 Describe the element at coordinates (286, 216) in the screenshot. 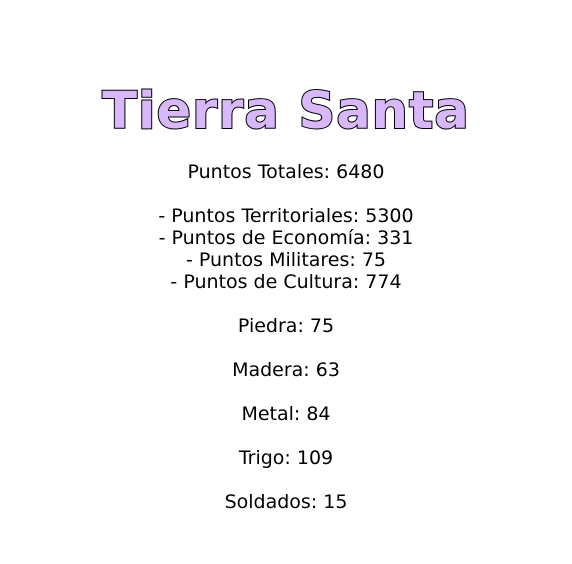

I see `territorial-points: - Puntos Territoriales: 5300` at that location.